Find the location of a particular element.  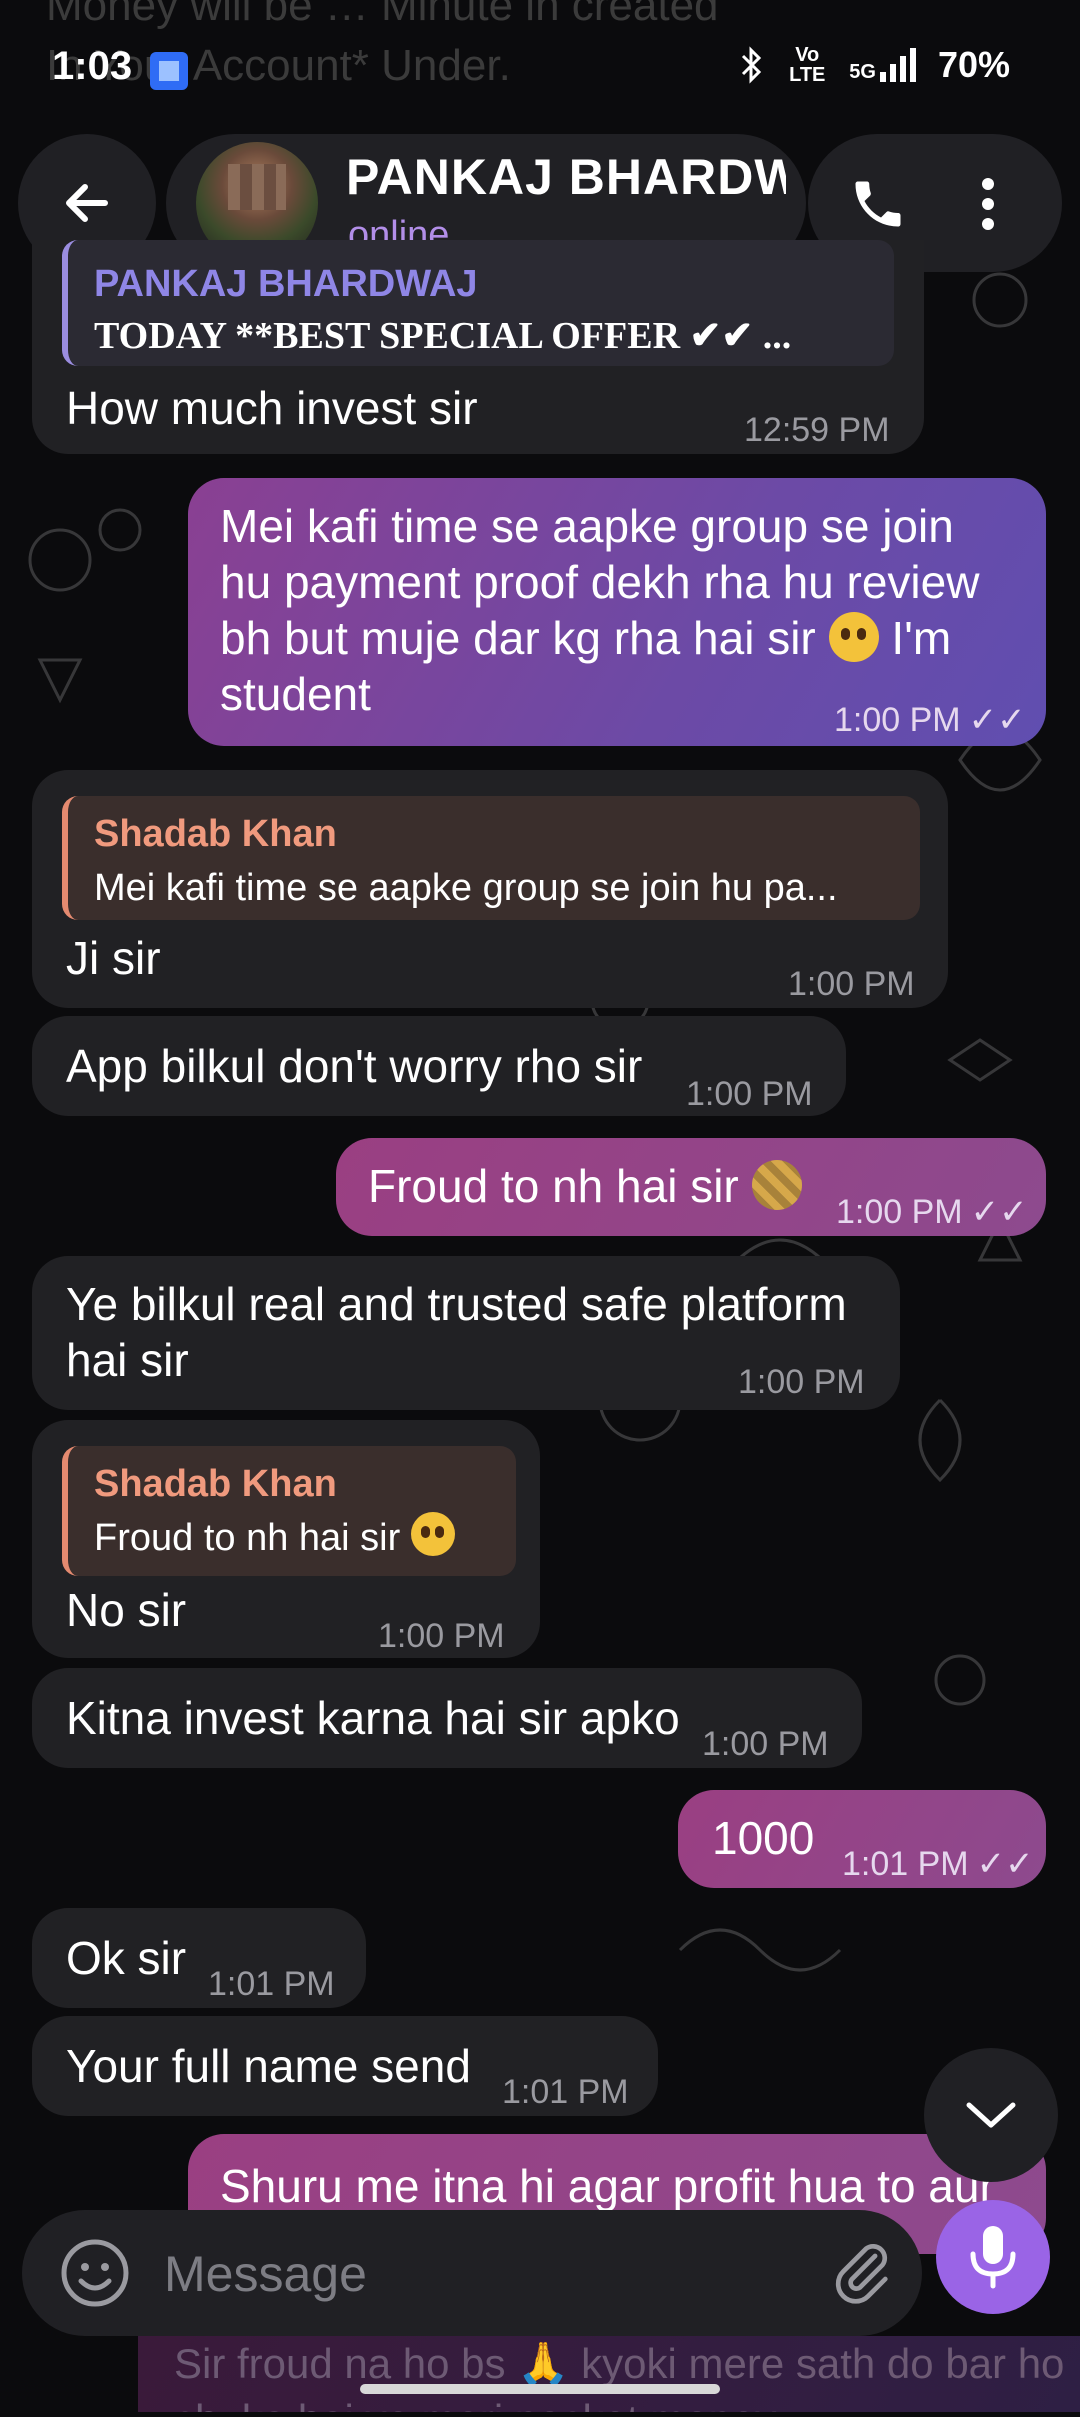

message-line: hai sir is located at coordinates (127, 1360).